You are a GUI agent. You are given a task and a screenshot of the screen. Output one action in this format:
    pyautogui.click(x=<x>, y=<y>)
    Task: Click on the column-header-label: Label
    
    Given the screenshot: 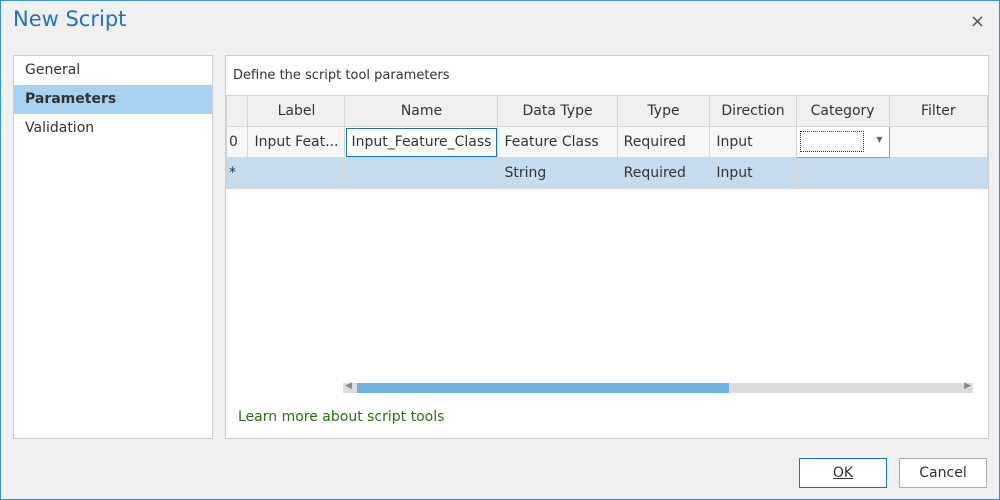 What is the action you would take?
    pyautogui.click(x=296, y=111)
    